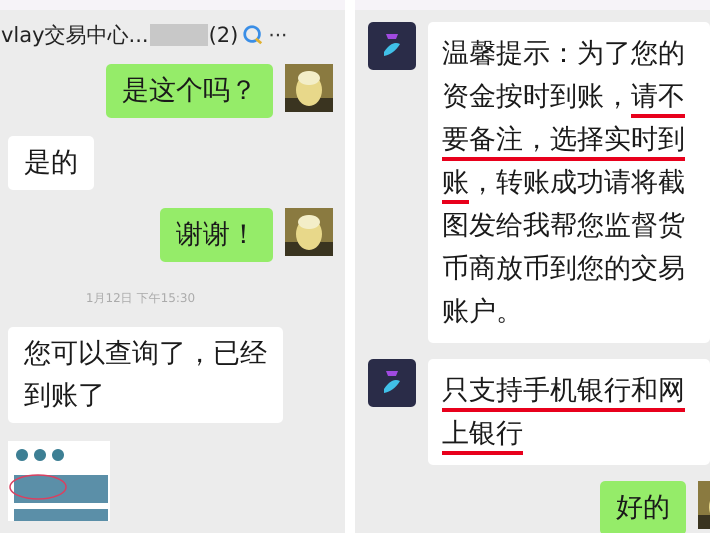  What do you see at coordinates (51, 163) in the screenshot?
I see `message-bubble: 是的` at bounding box center [51, 163].